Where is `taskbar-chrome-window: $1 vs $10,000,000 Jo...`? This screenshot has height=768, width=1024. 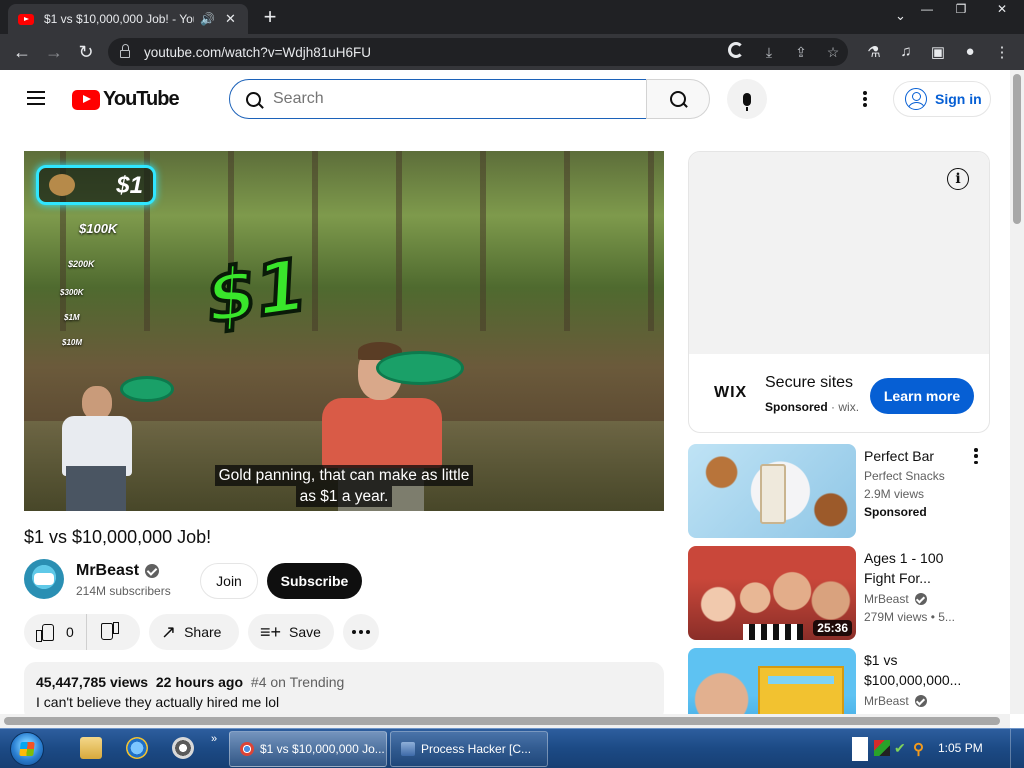 taskbar-chrome-window: $1 vs $10,000,000 Jo... is located at coordinates (308, 749).